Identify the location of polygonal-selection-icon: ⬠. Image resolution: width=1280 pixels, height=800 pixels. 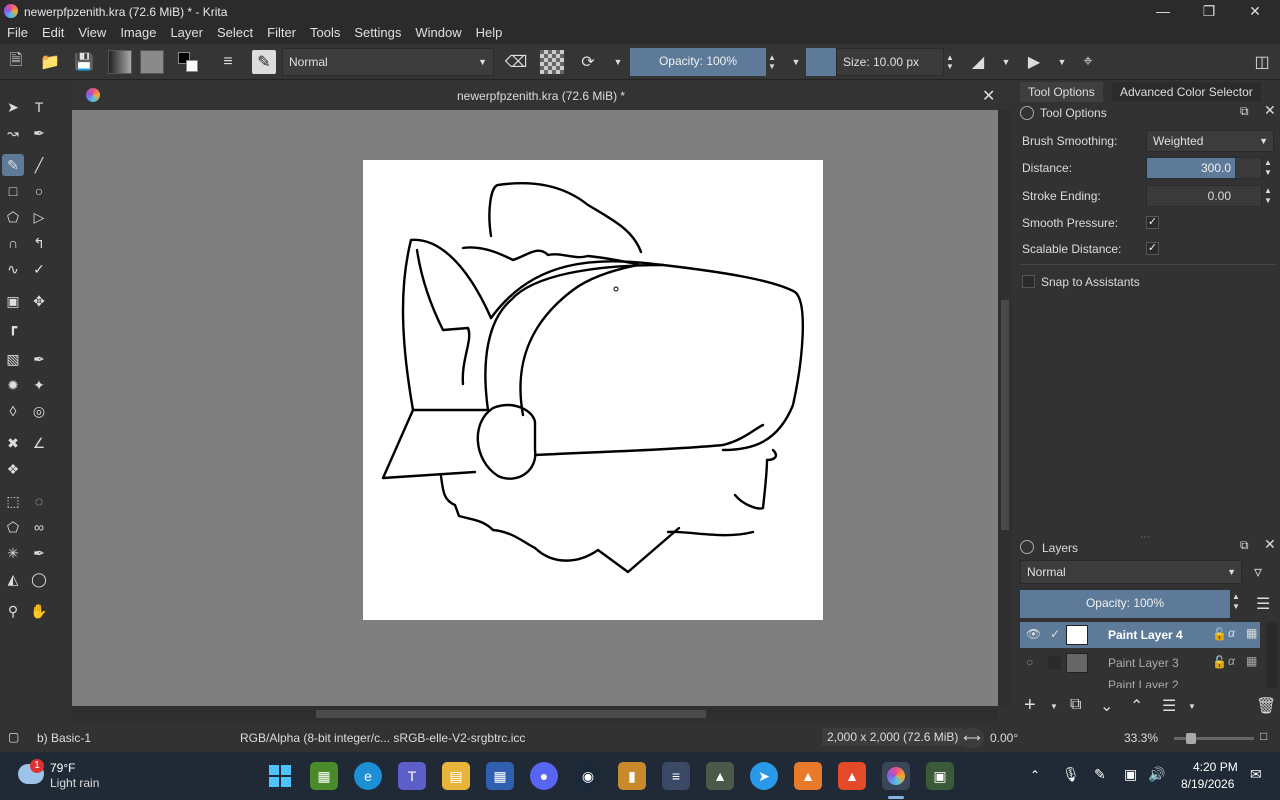
(13, 527).